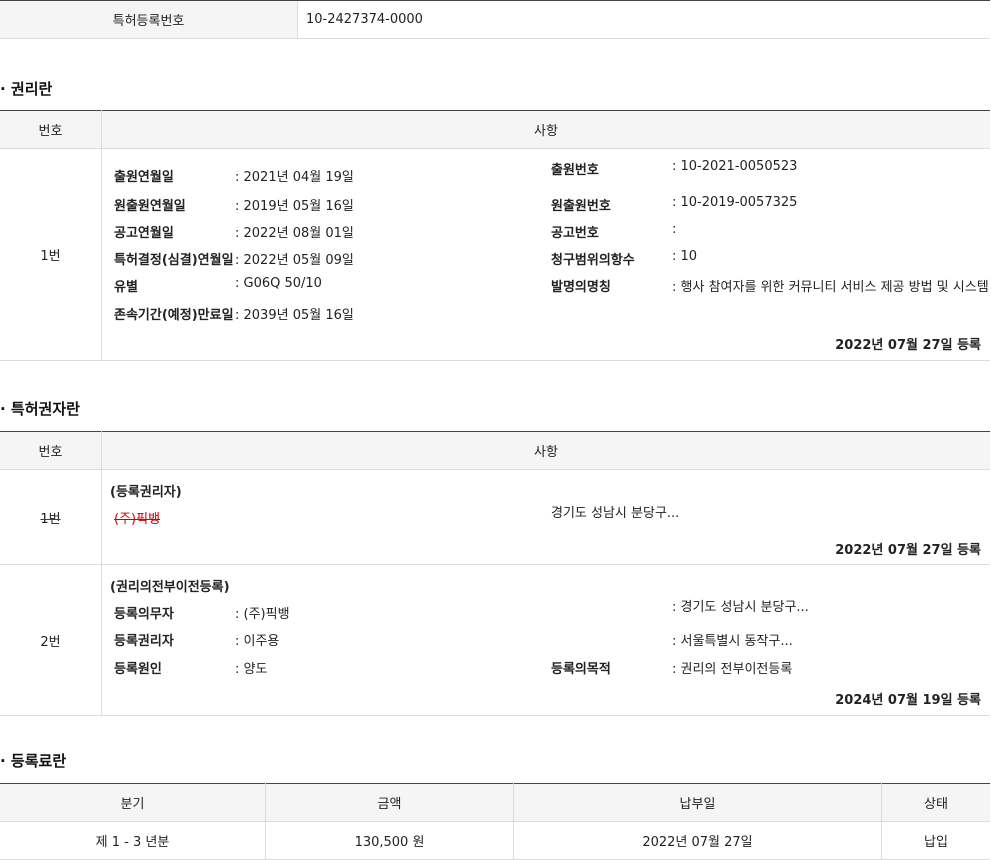  Describe the element at coordinates (685, 256) in the screenshot. I see `field-value: : 10` at that location.